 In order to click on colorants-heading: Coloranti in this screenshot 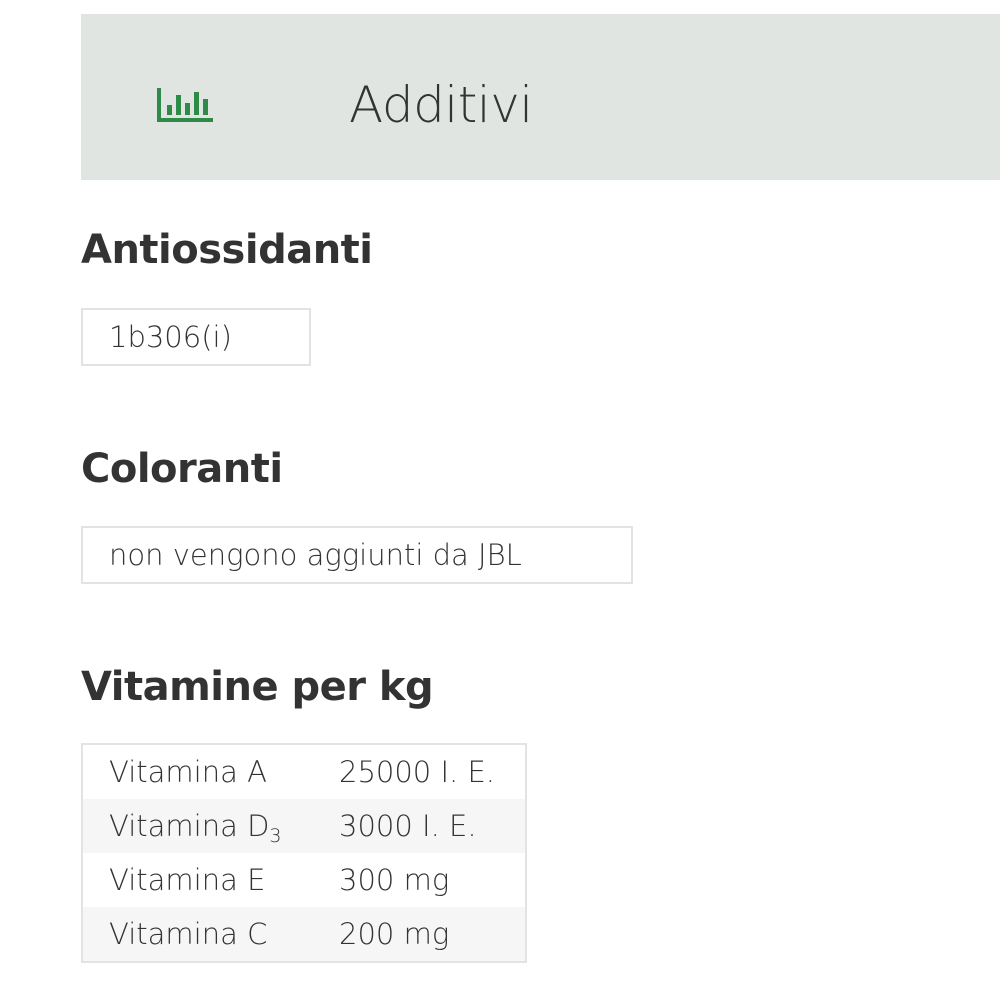, I will do `click(182, 469)`.